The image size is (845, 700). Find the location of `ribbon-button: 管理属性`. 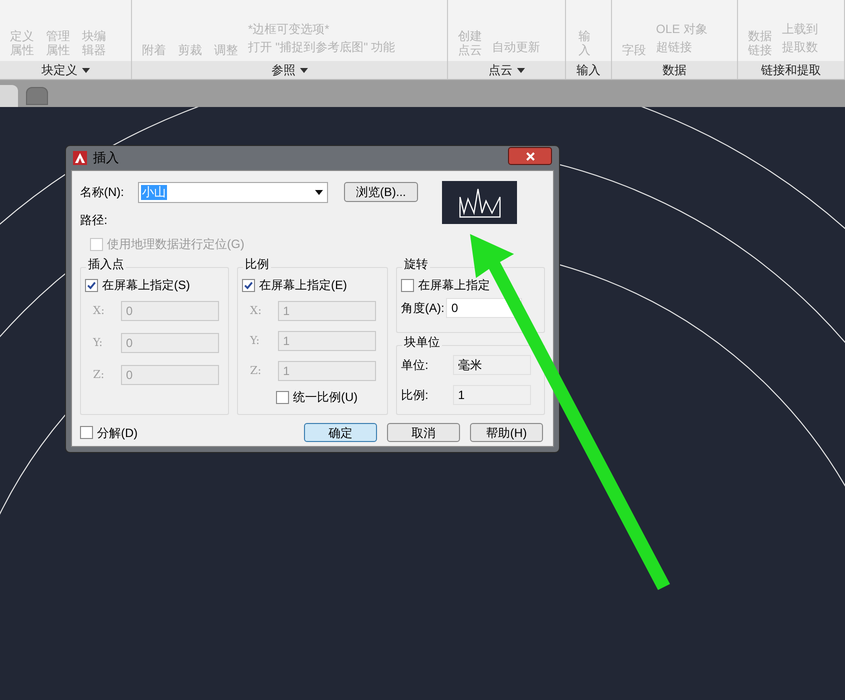

ribbon-button: 管理属性 is located at coordinates (58, 43).